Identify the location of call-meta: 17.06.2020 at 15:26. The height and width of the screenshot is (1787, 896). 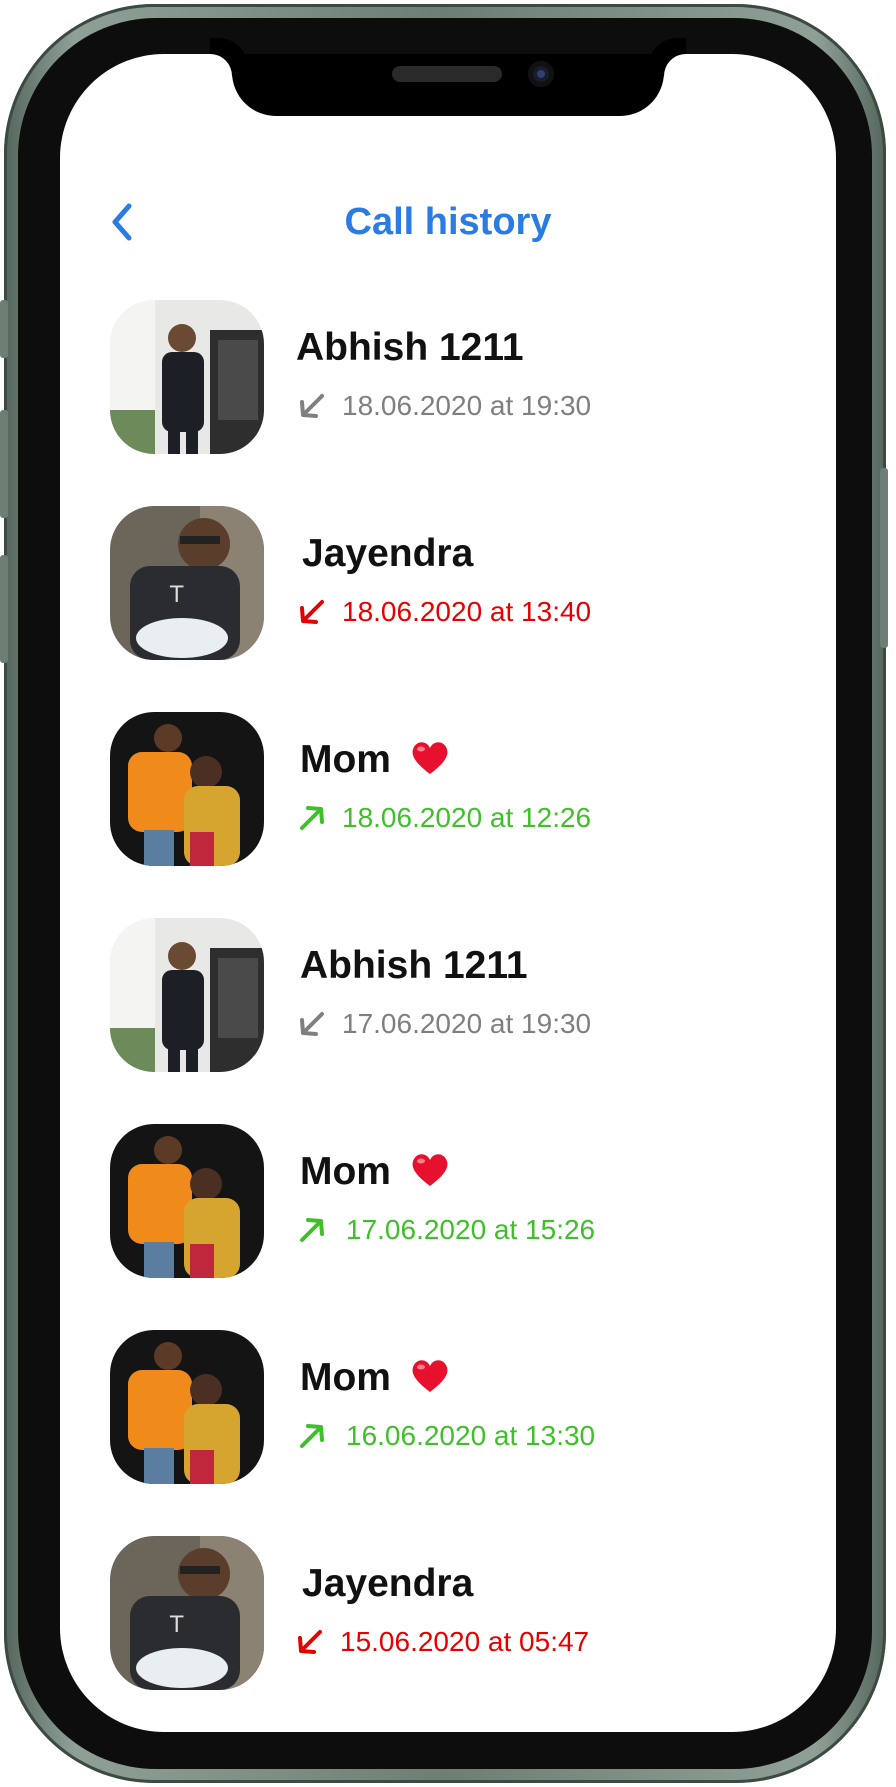
(445, 1230).